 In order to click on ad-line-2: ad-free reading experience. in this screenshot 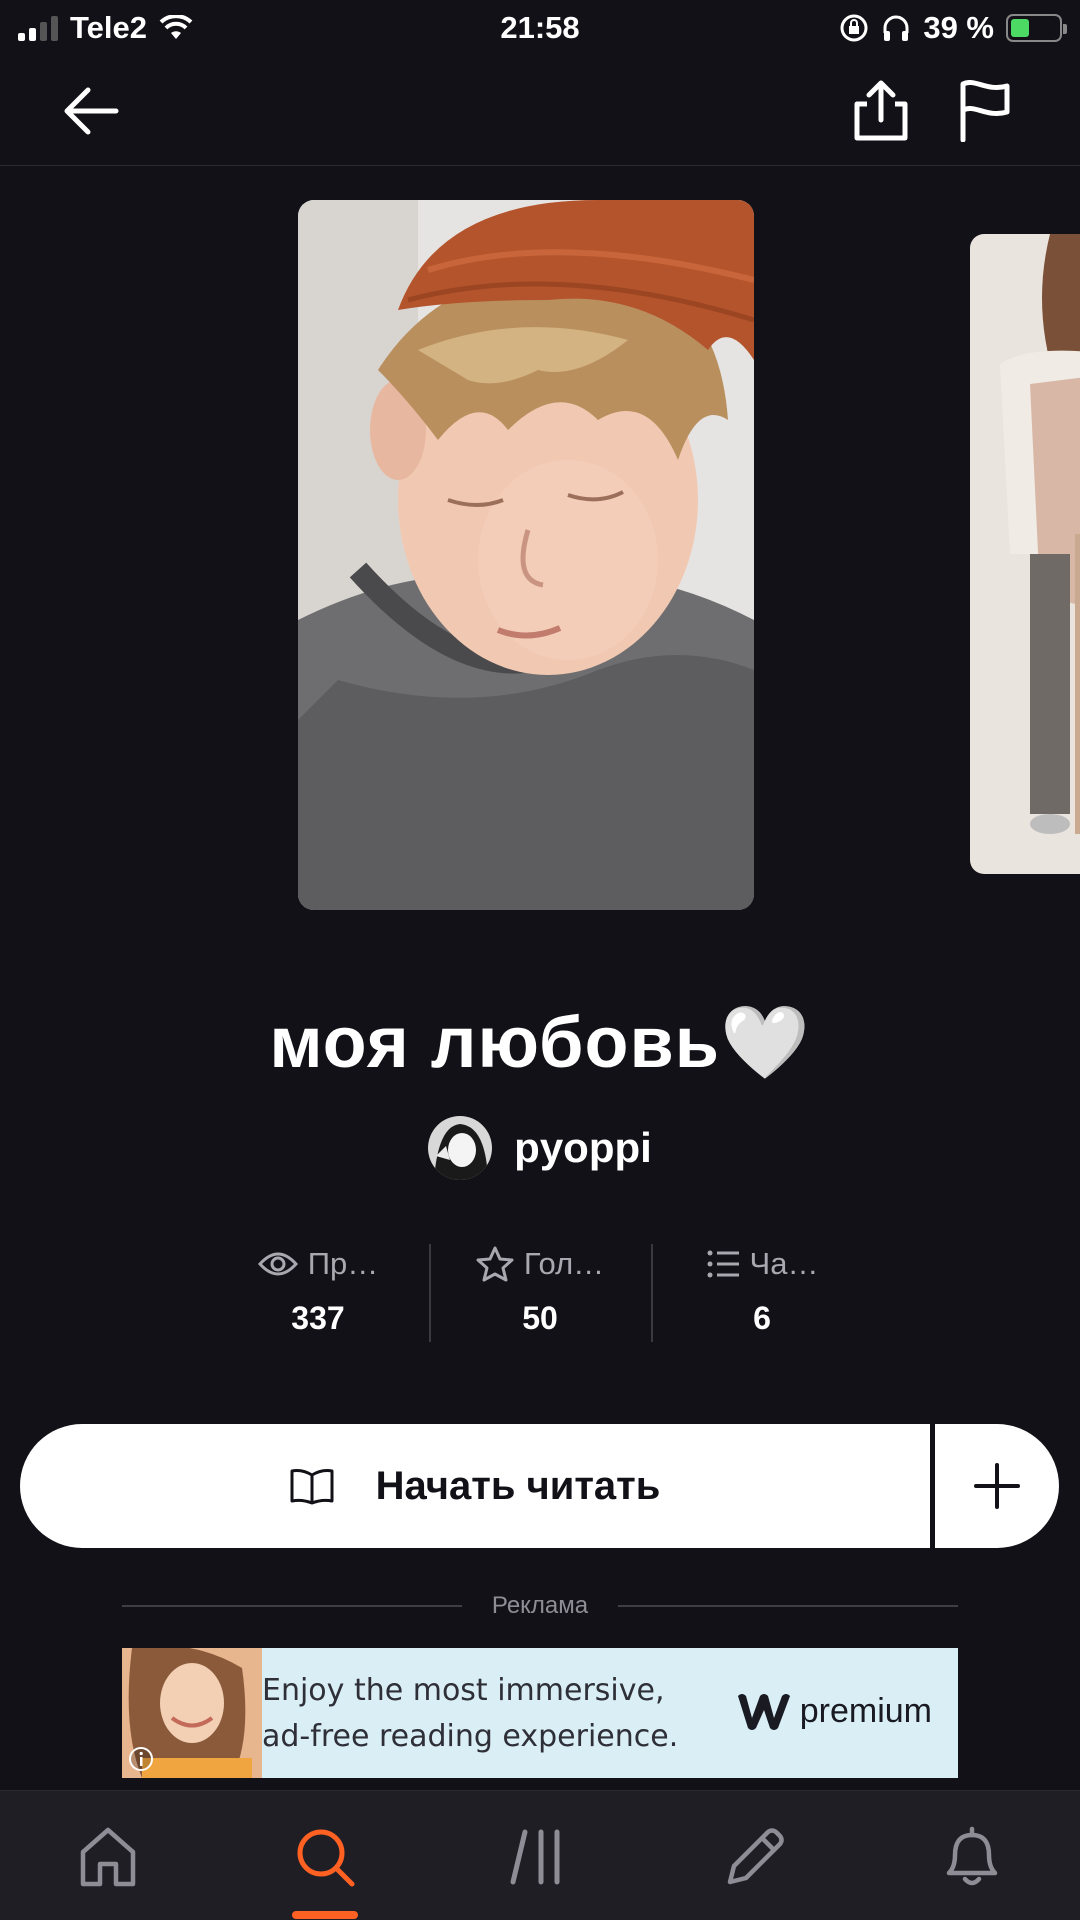, I will do `click(470, 1736)`.